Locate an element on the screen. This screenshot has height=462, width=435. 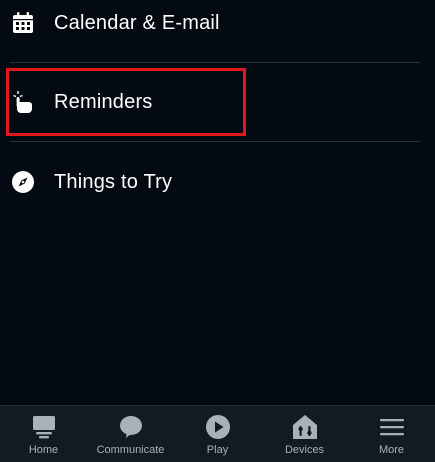
menu-item-things-to-try: Things to Try is located at coordinates (217, 182).